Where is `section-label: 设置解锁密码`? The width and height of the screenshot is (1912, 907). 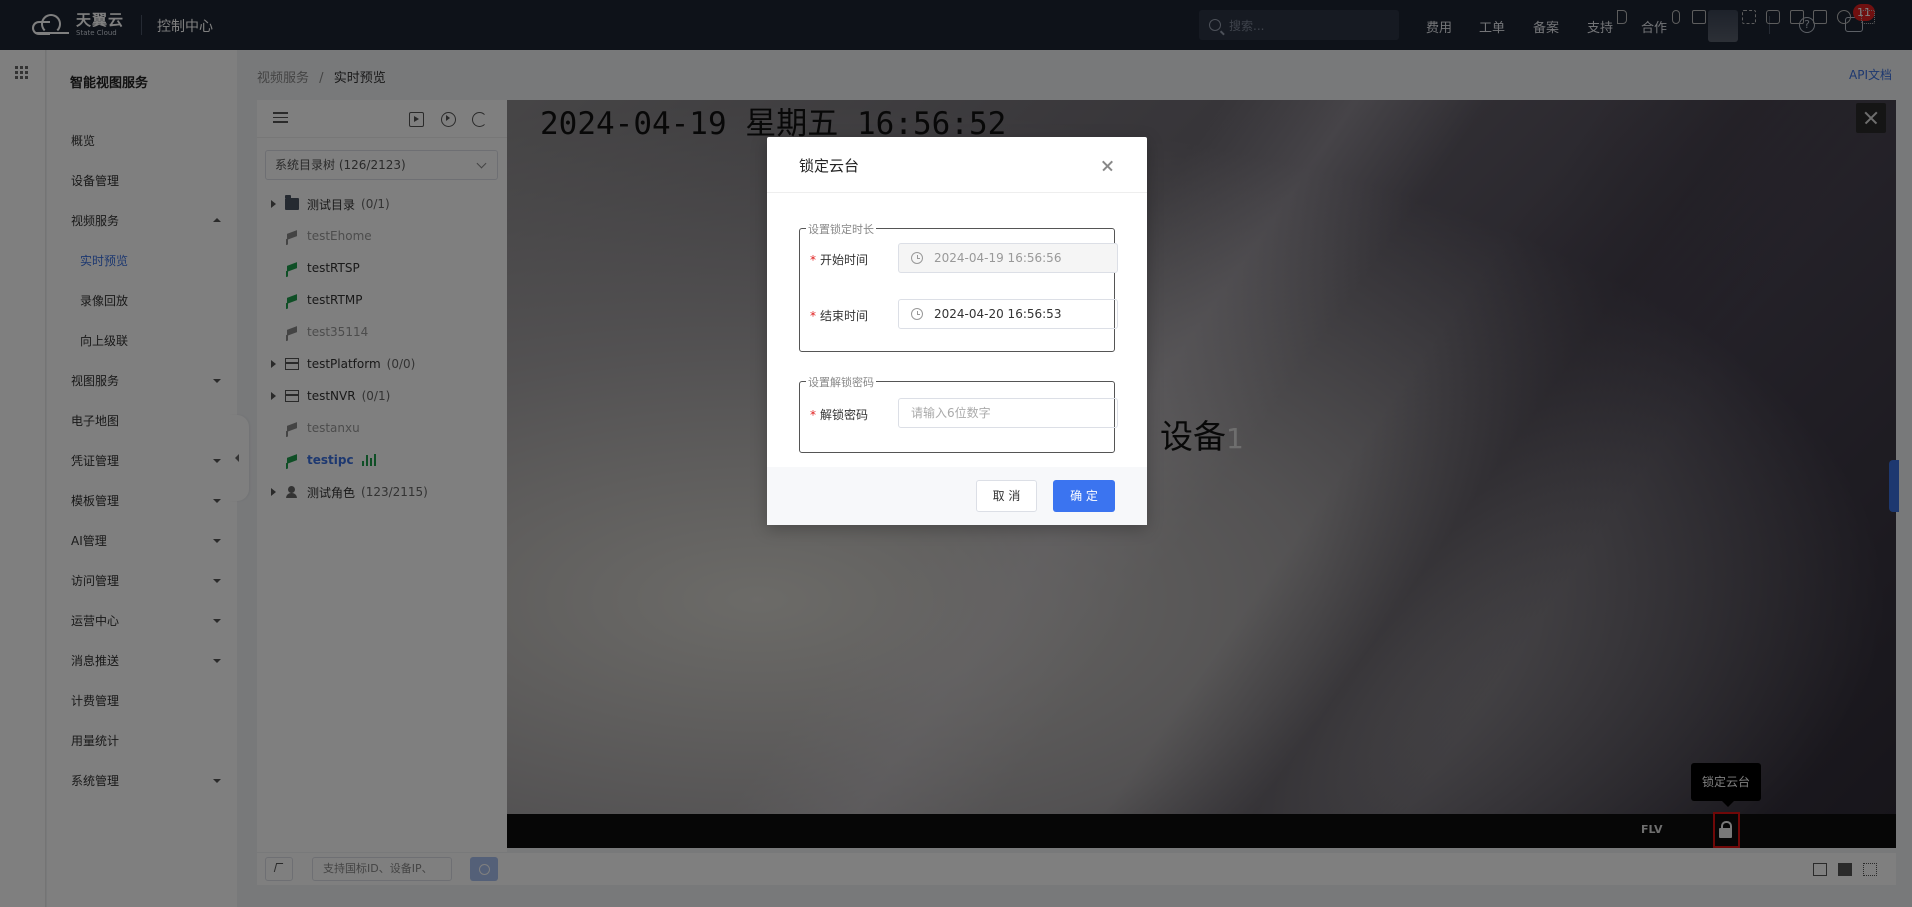
section-label: 设置解锁密码 is located at coordinates (841, 382).